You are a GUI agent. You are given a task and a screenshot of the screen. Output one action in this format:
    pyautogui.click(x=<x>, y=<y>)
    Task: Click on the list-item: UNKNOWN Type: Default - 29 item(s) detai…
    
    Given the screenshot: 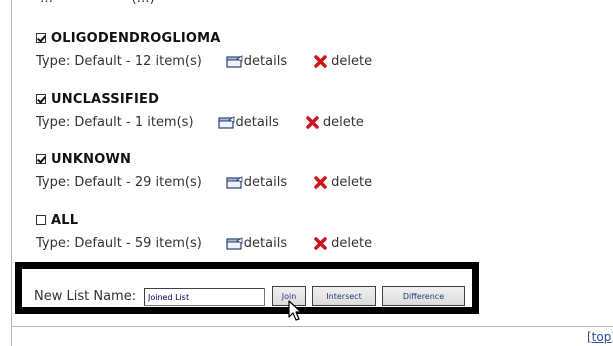 What is the action you would take?
    pyautogui.click(x=204, y=171)
    